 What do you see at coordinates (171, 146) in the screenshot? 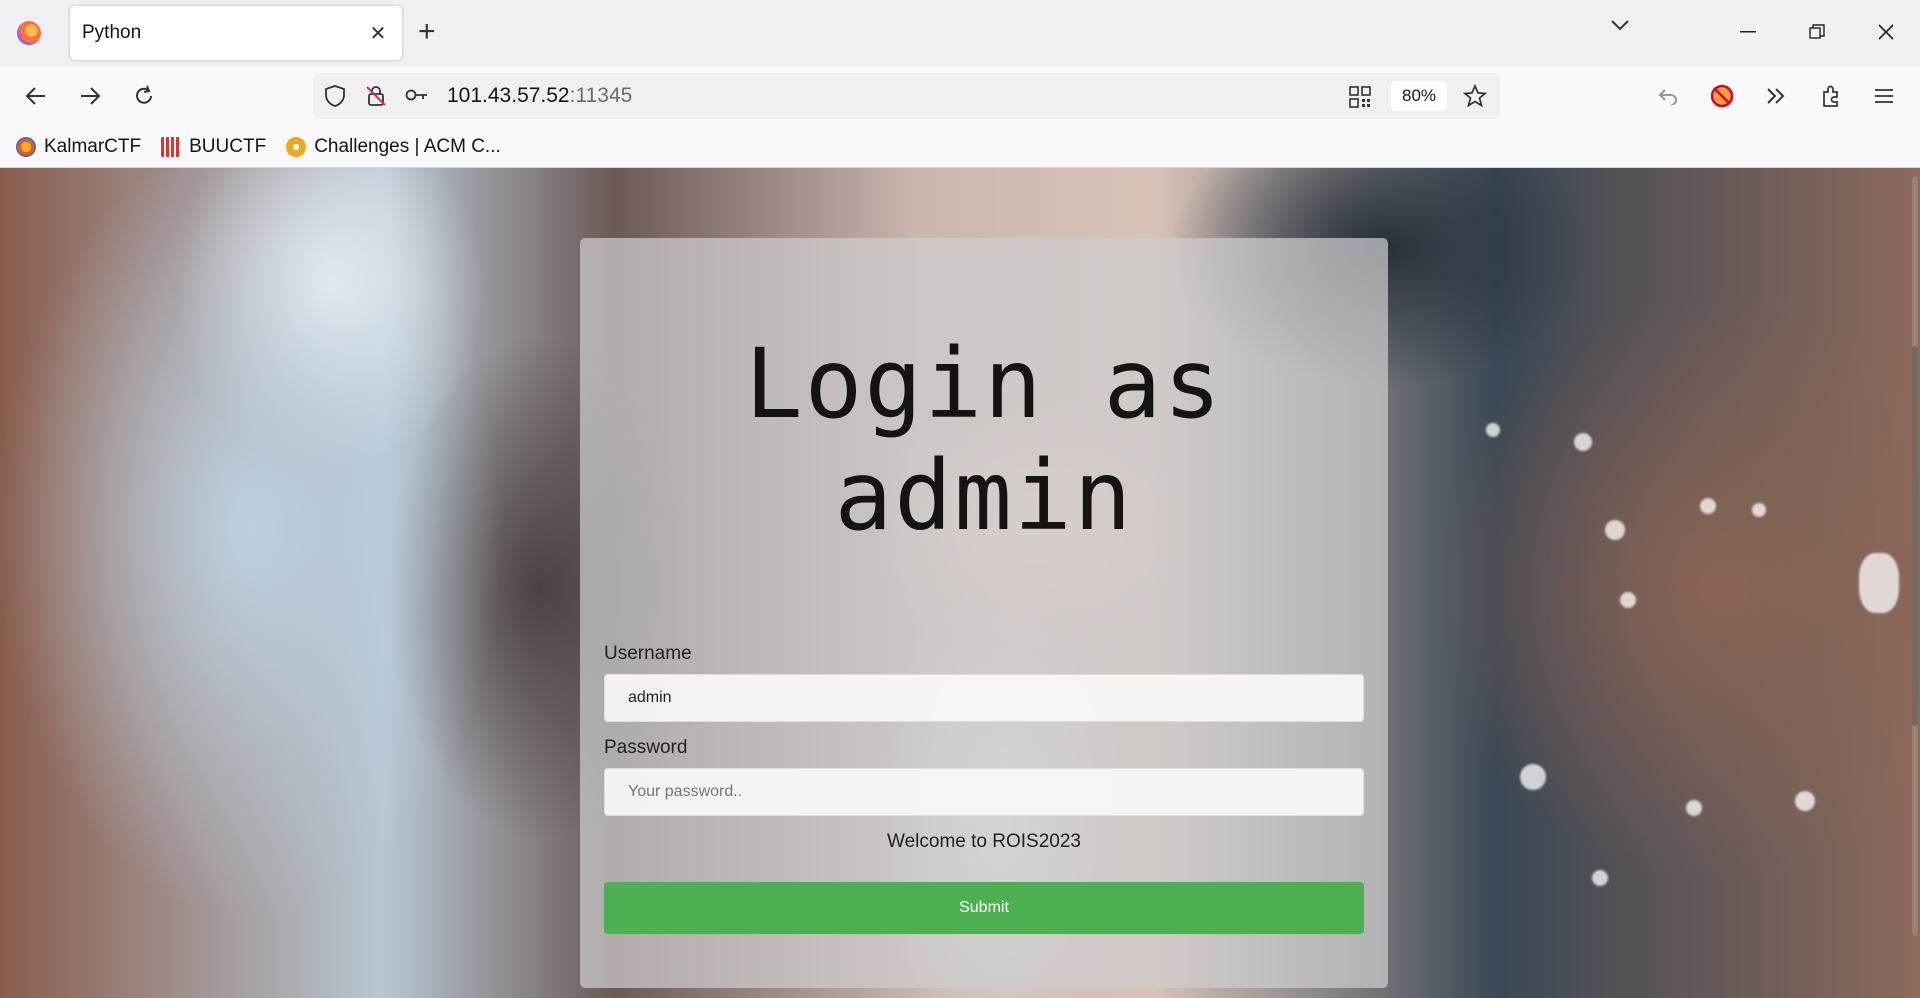
I see `buuctf-icon` at bounding box center [171, 146].